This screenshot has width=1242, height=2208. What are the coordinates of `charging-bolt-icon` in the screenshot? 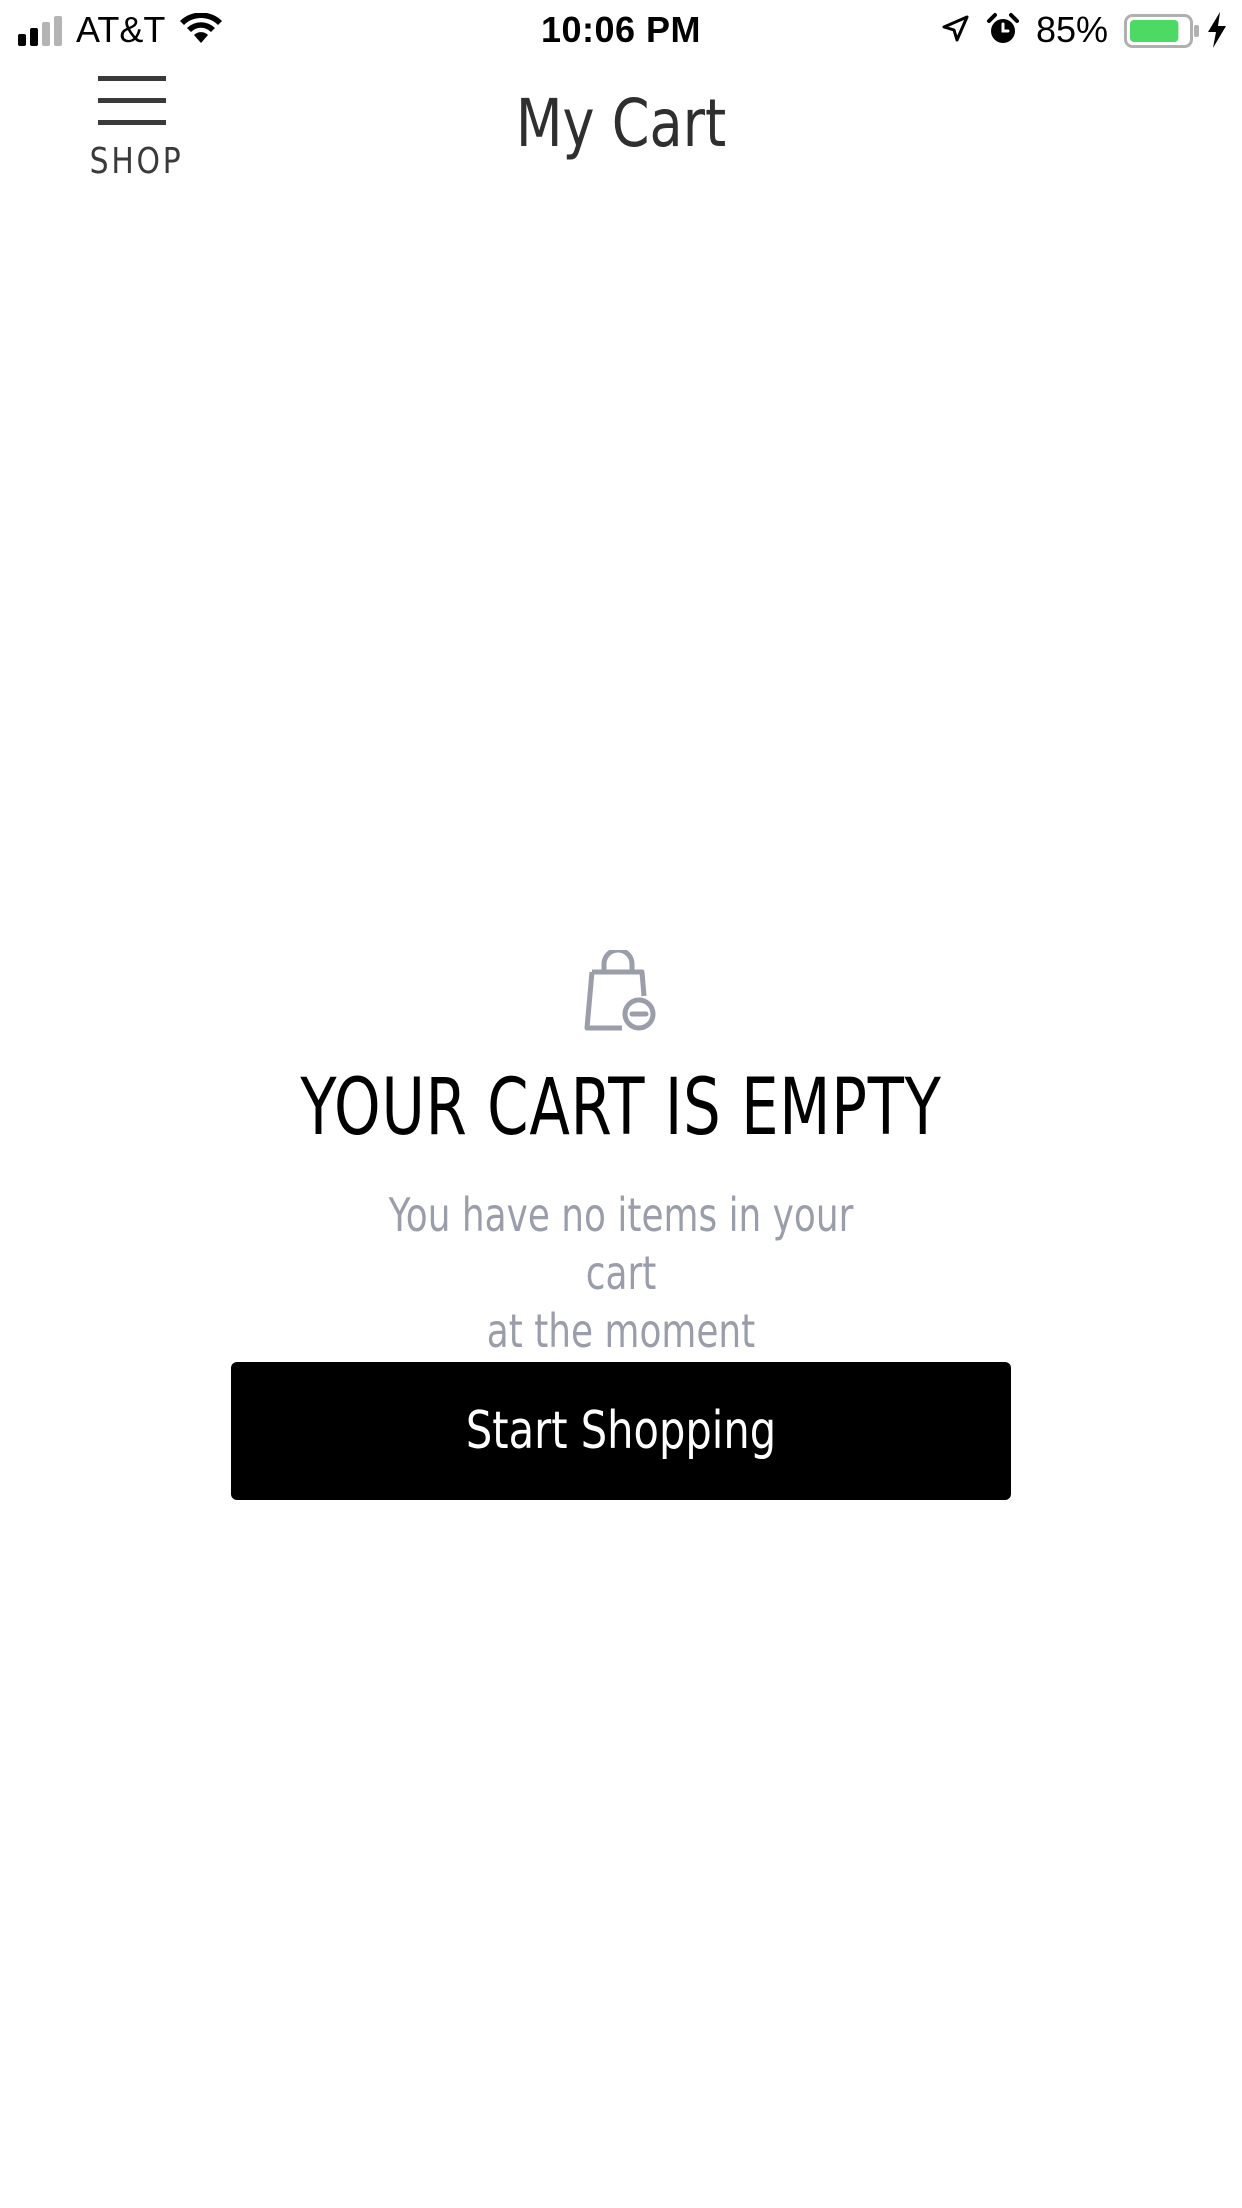 It's located at (1217, 30).